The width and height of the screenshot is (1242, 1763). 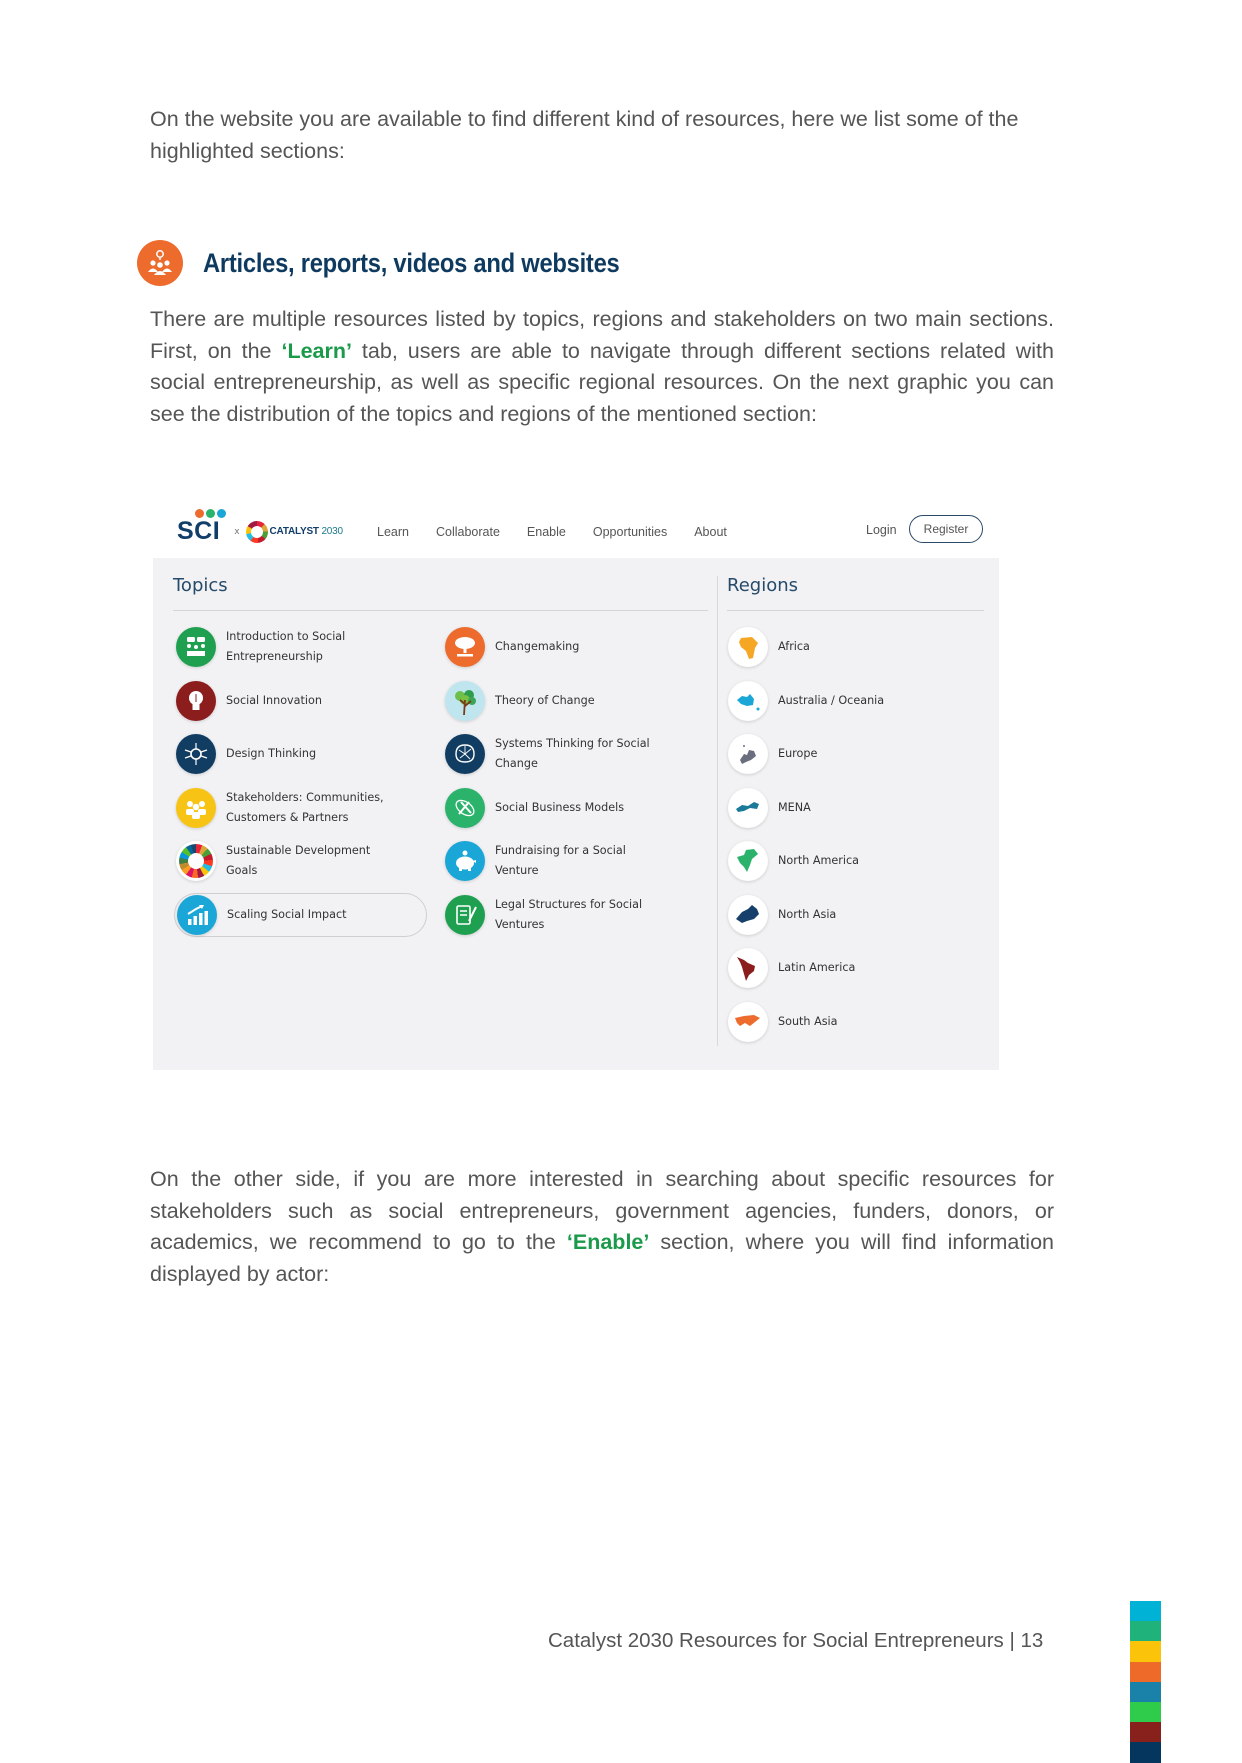 What do you see at coordinates (465, 647) in the screenshot?
I see `ashoka-tree-icon` at bounding box center [465, 647].